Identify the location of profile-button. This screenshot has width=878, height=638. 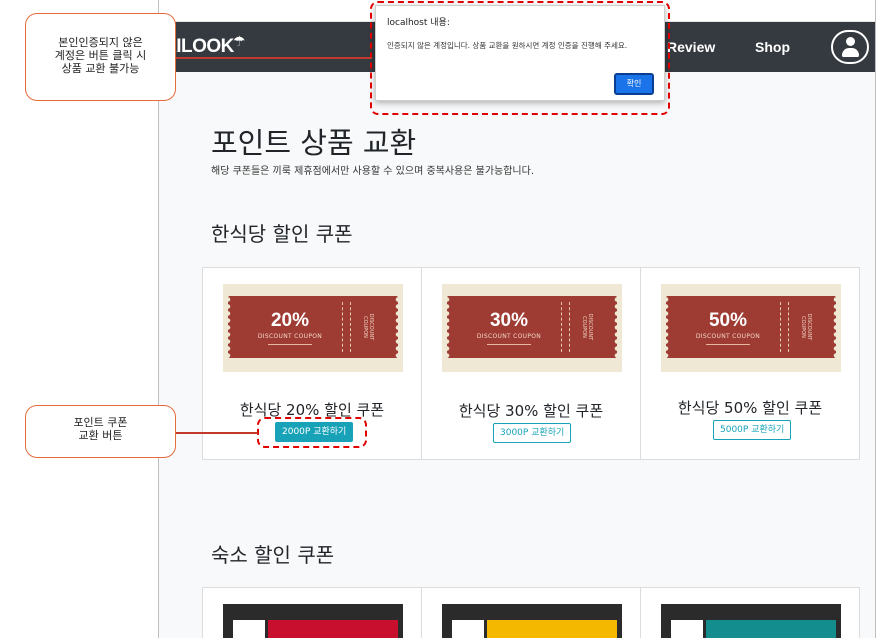
(850, 47).